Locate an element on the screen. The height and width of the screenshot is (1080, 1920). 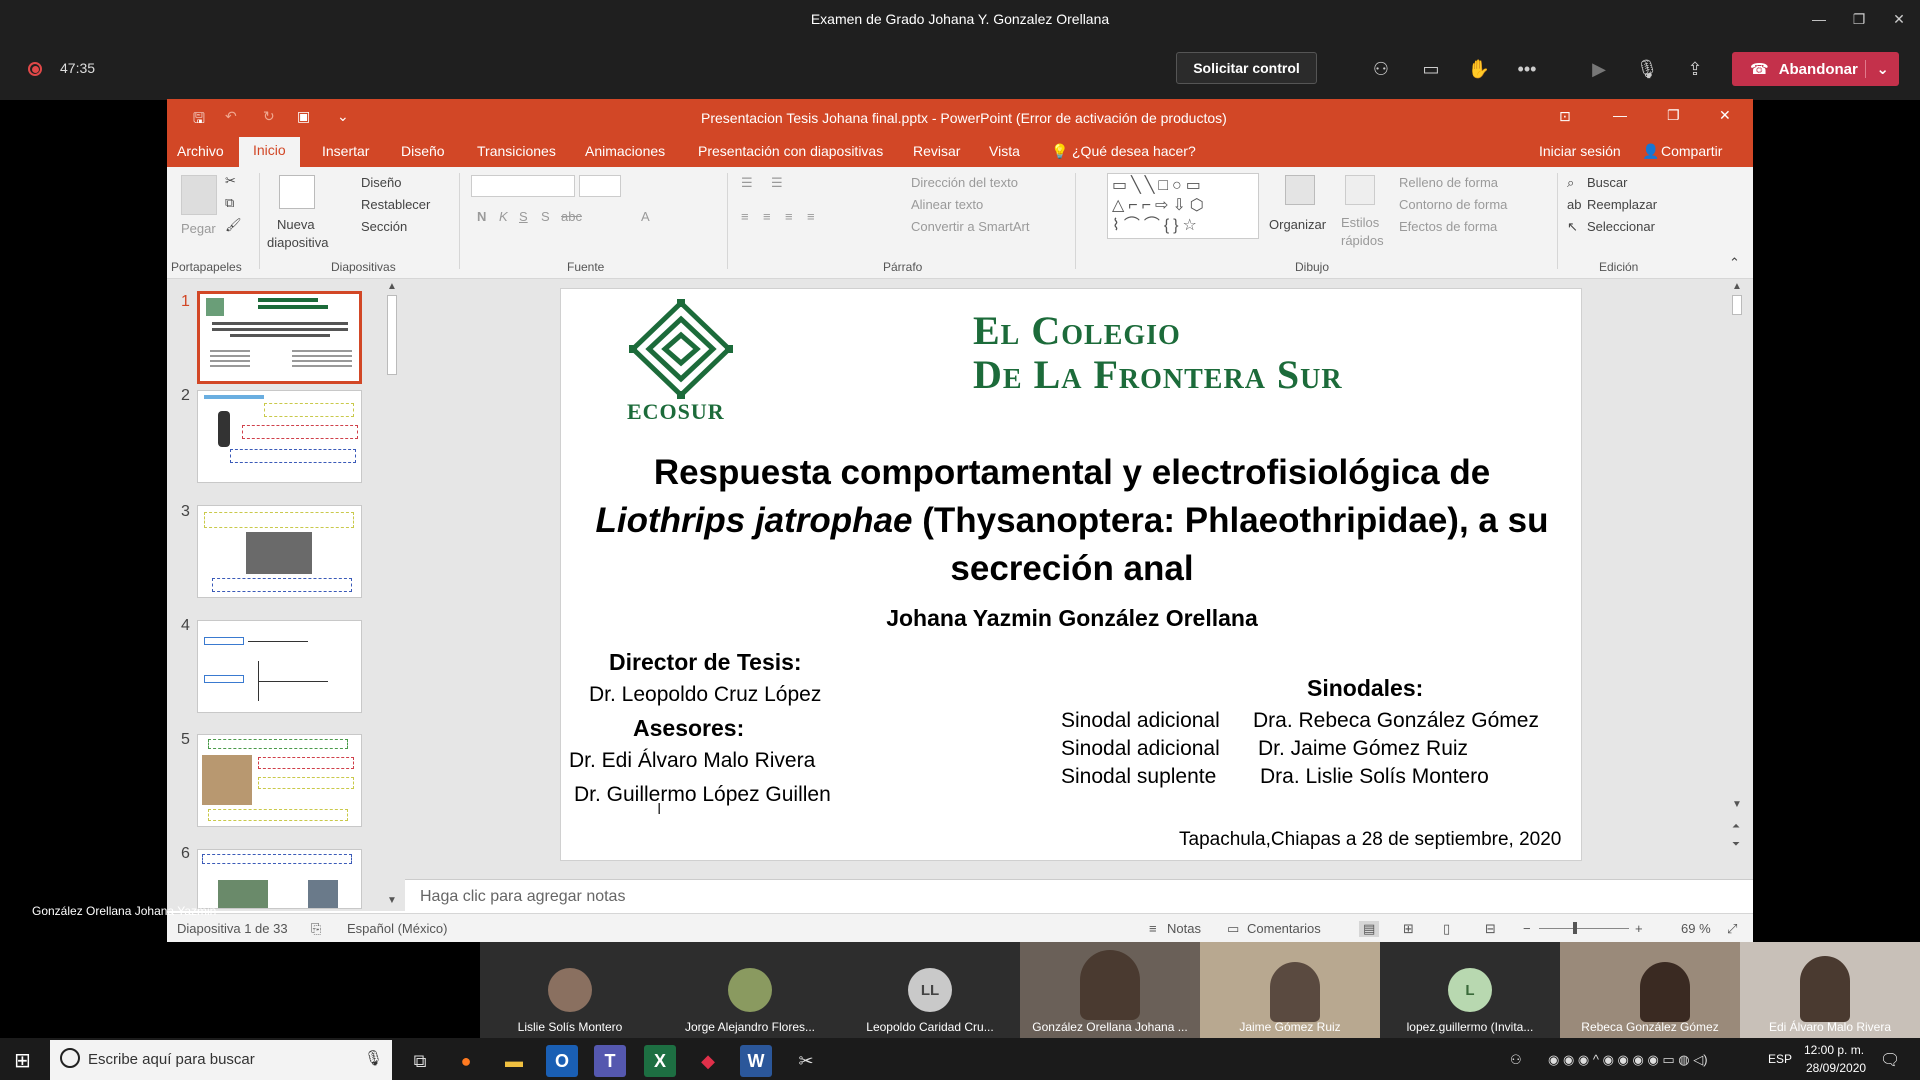
outlook-icon: O is located at coordinates (562, 1061).